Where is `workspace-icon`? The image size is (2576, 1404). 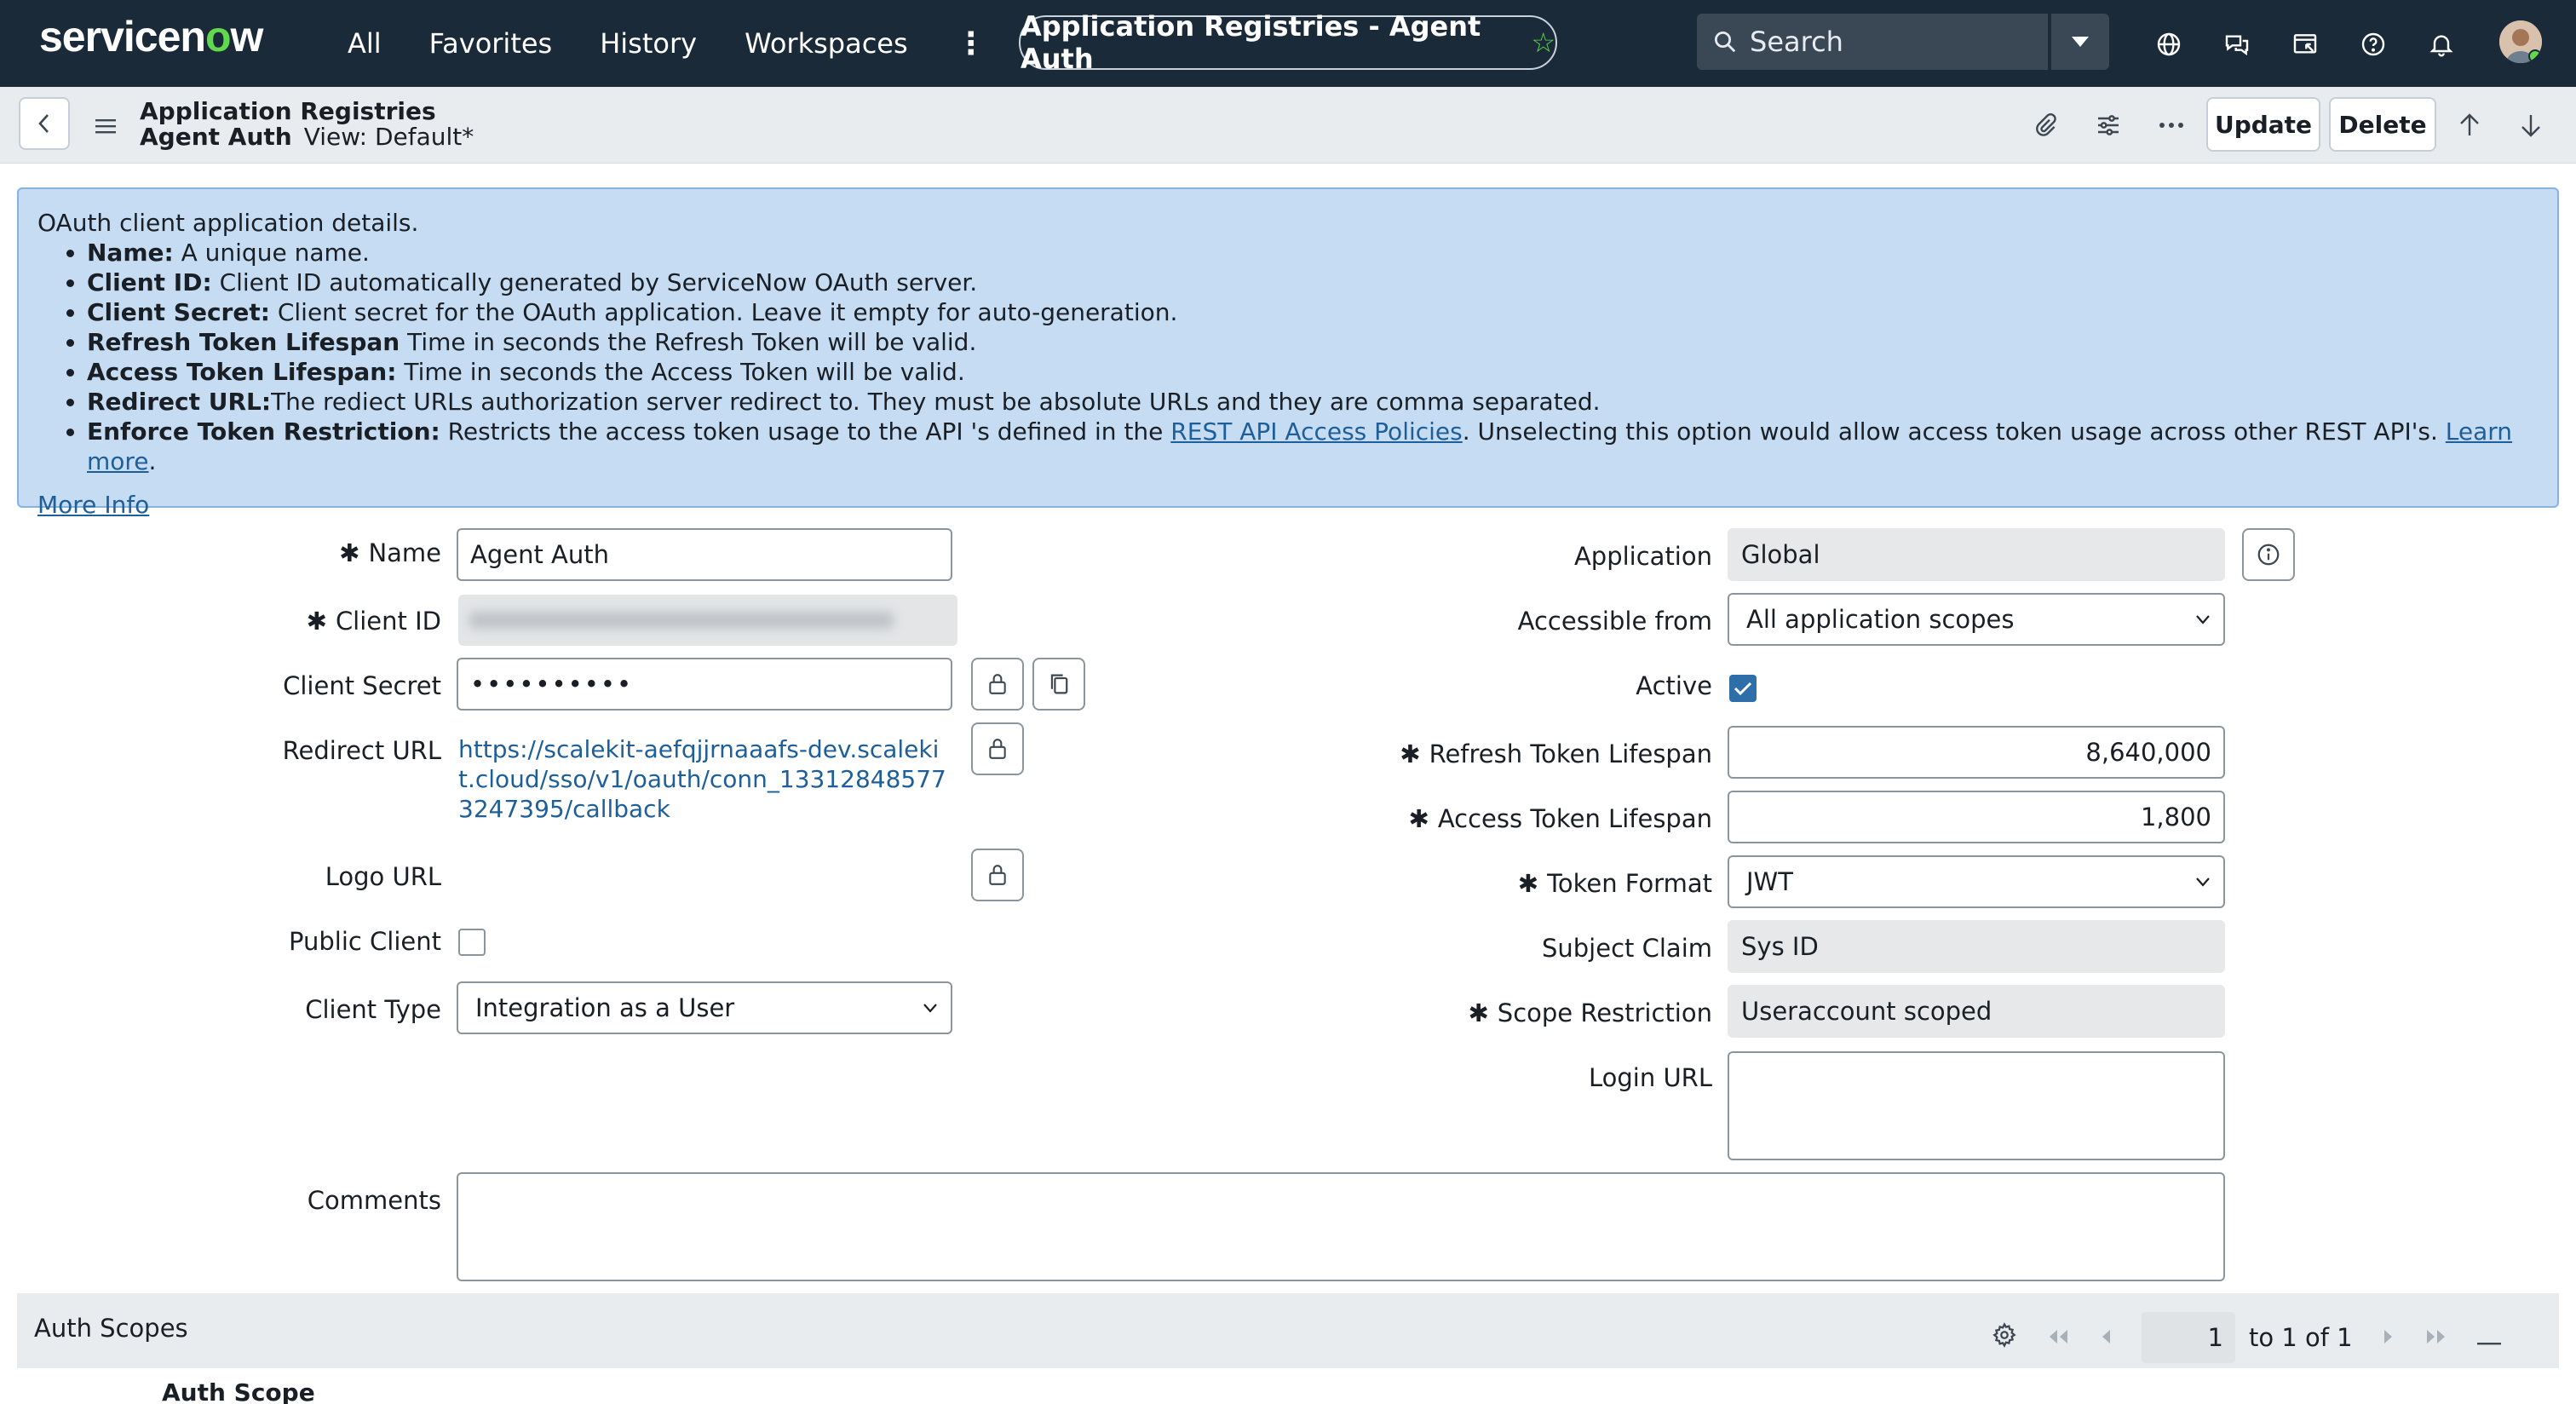
workspace-icon is located at coordinates (2305, 44).